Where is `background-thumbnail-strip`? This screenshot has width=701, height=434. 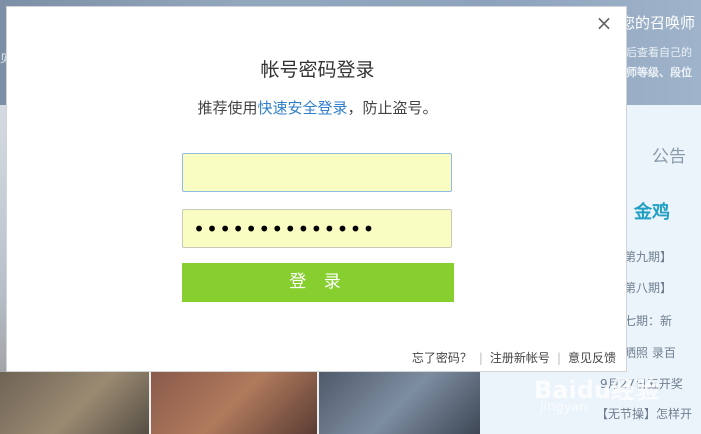
background-thumbnail-strip is located at coordinates (241, 403).